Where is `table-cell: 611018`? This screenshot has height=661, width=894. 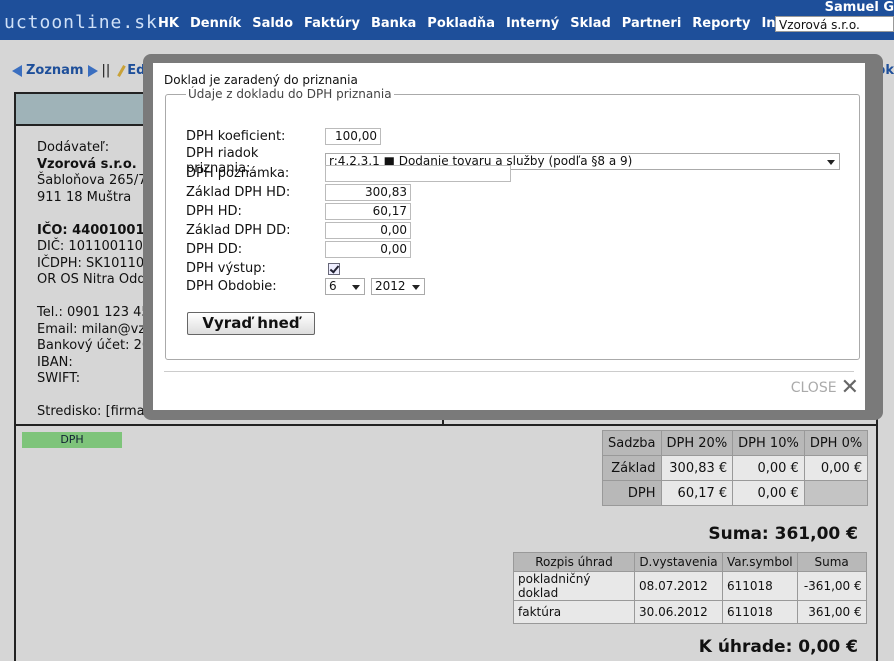
table-cell: 611018 is located at coordinates (760, 612).